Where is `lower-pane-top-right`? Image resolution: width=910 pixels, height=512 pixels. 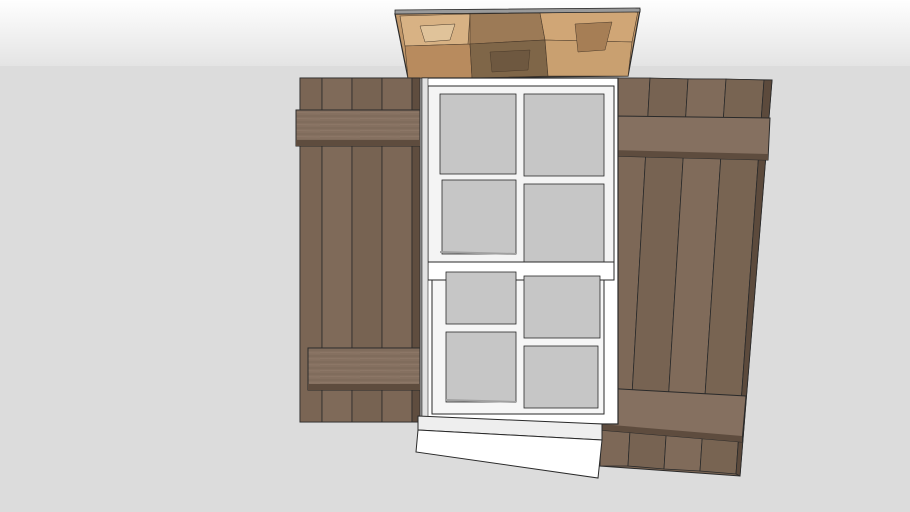
lower-pane-top-right is located at coordinates (562, 307).